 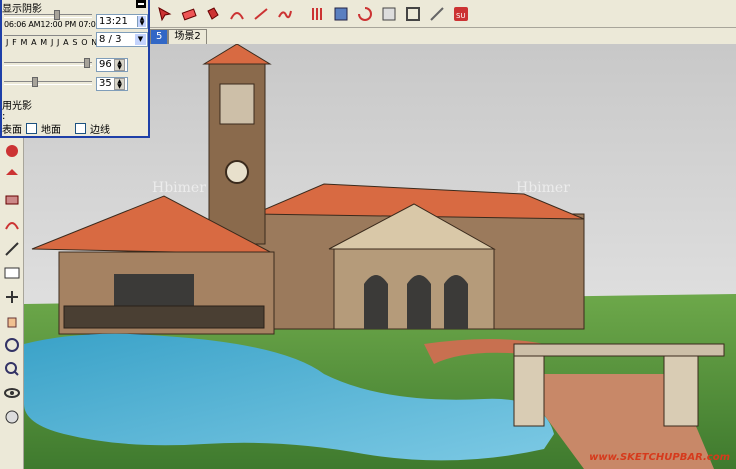 I want to click on push-pull-left-icon, so click(x=12, y=175).